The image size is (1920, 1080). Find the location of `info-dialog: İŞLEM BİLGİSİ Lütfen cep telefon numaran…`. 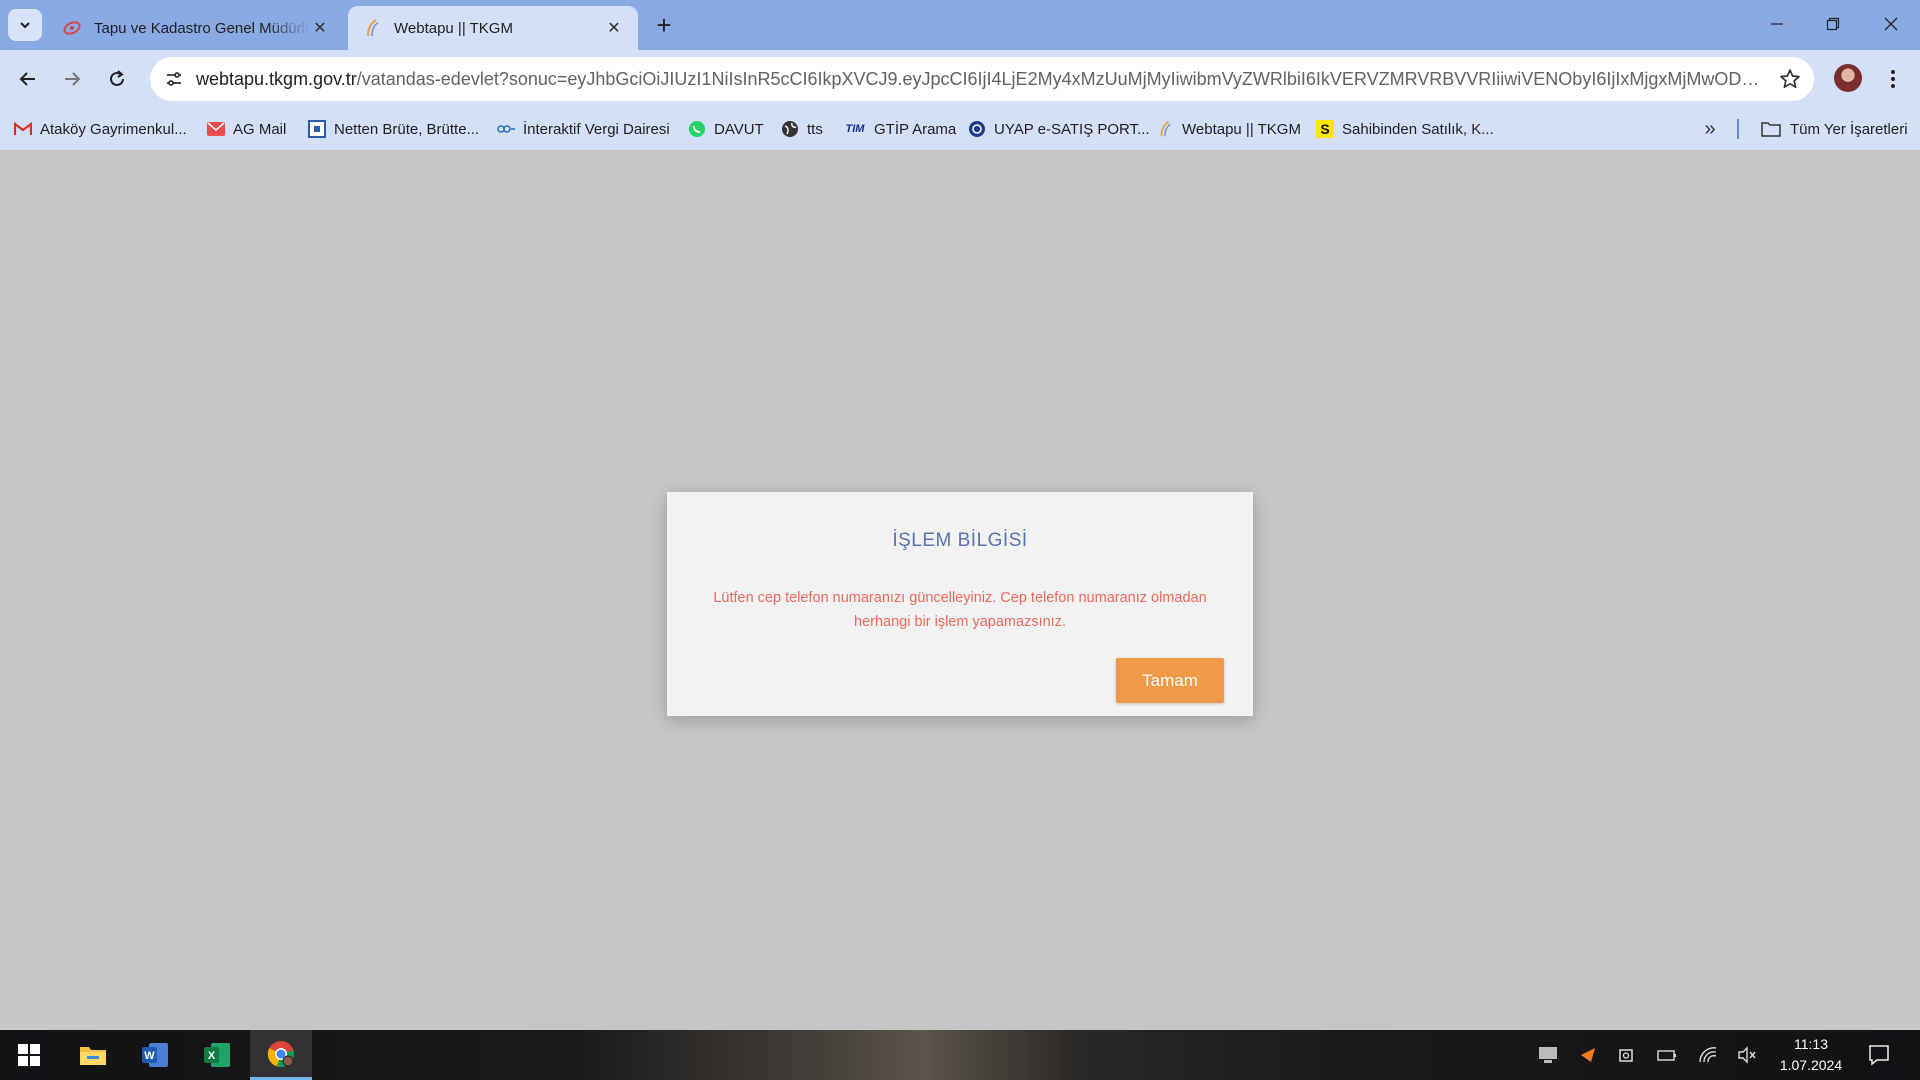

info-dialog: İŞLEM BİLGİSİ Lütfen cep telefon numaran… is located at coordinates (960, 604).